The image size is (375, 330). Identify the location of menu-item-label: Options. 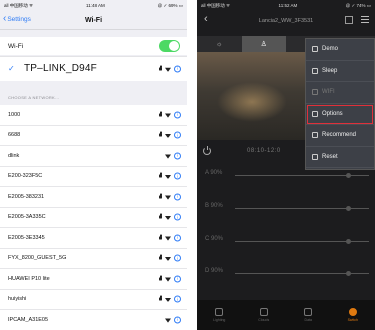
(332, 113).